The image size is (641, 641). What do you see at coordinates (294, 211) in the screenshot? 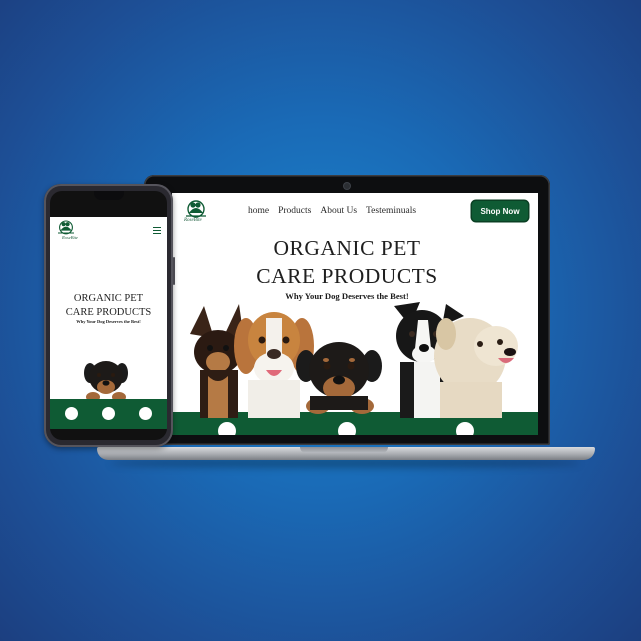
I see `nav-products: Products` at bounding box center [294, 211].